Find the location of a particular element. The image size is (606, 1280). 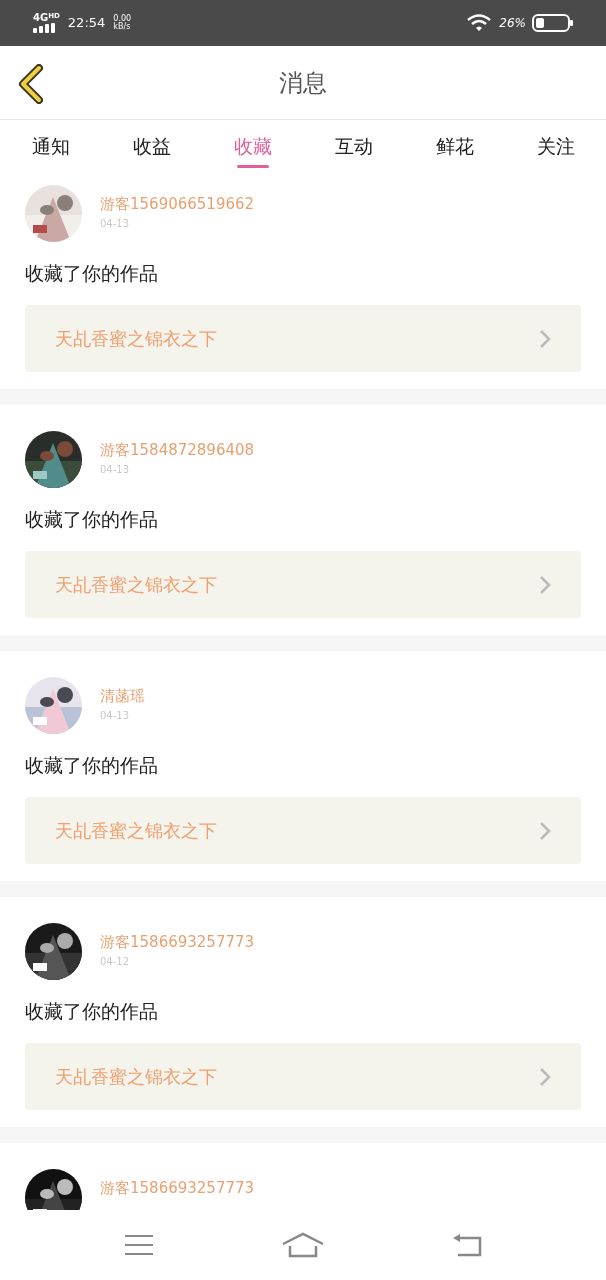

page-title: 消息 is located at coordinates (303, 83).